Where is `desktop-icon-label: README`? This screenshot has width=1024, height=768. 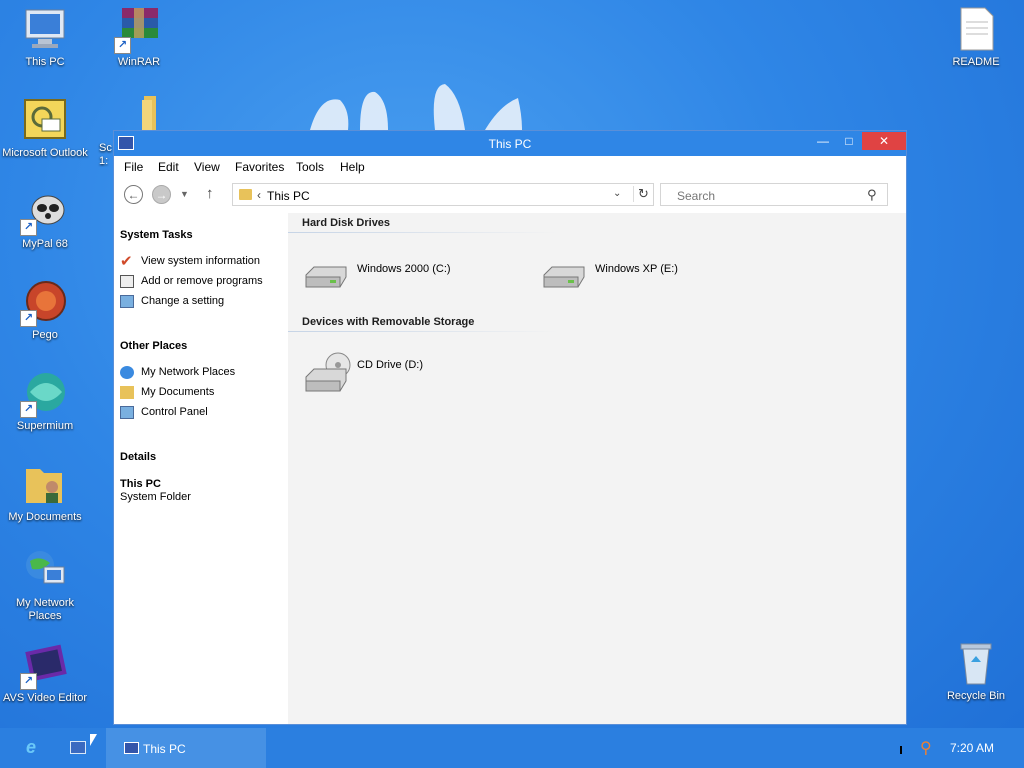
desktop-icon-label: README is located at coordinates (976, 62).